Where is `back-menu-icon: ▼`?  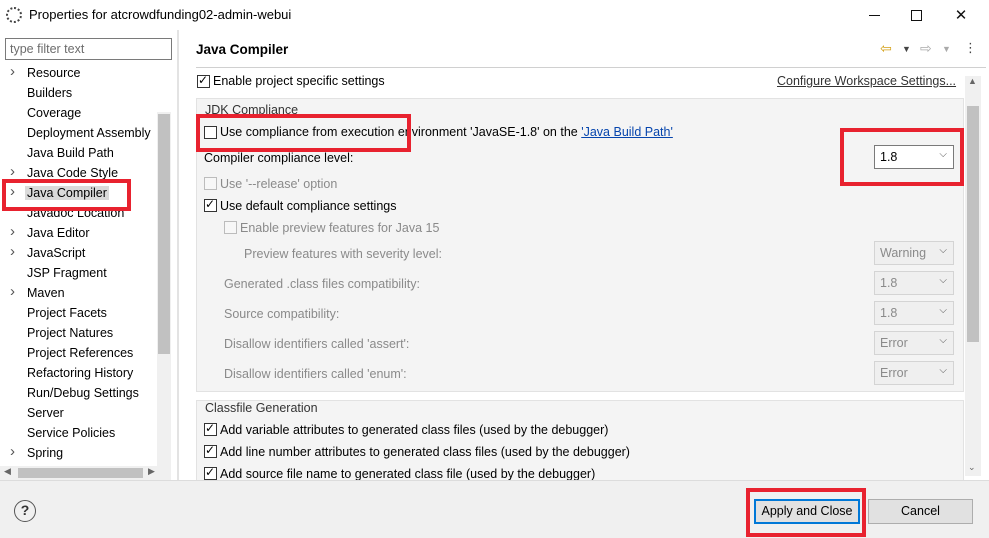 back-menu-icon: ▼ is located at coordinates (906, 49).